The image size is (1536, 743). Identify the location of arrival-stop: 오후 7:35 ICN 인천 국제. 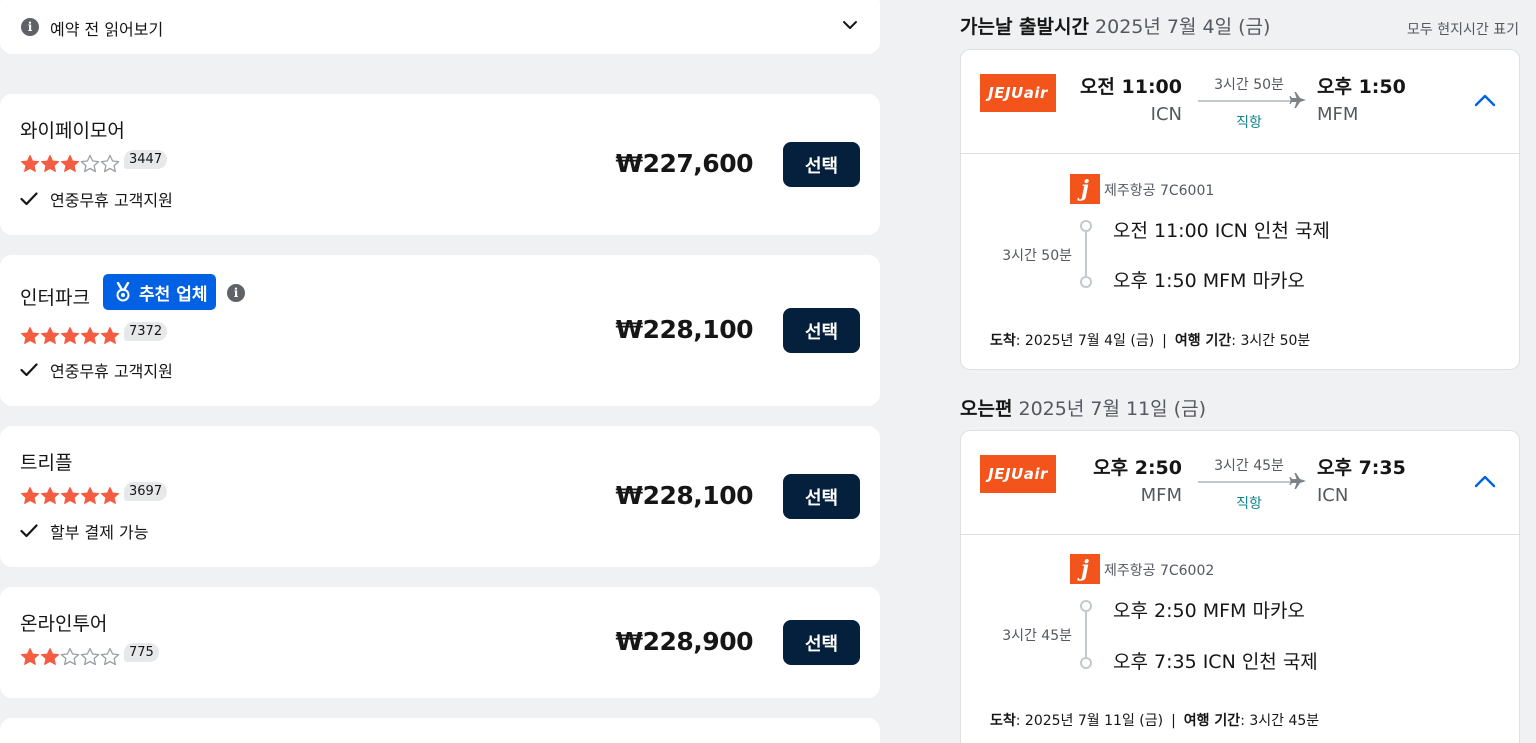
(1215, 662).